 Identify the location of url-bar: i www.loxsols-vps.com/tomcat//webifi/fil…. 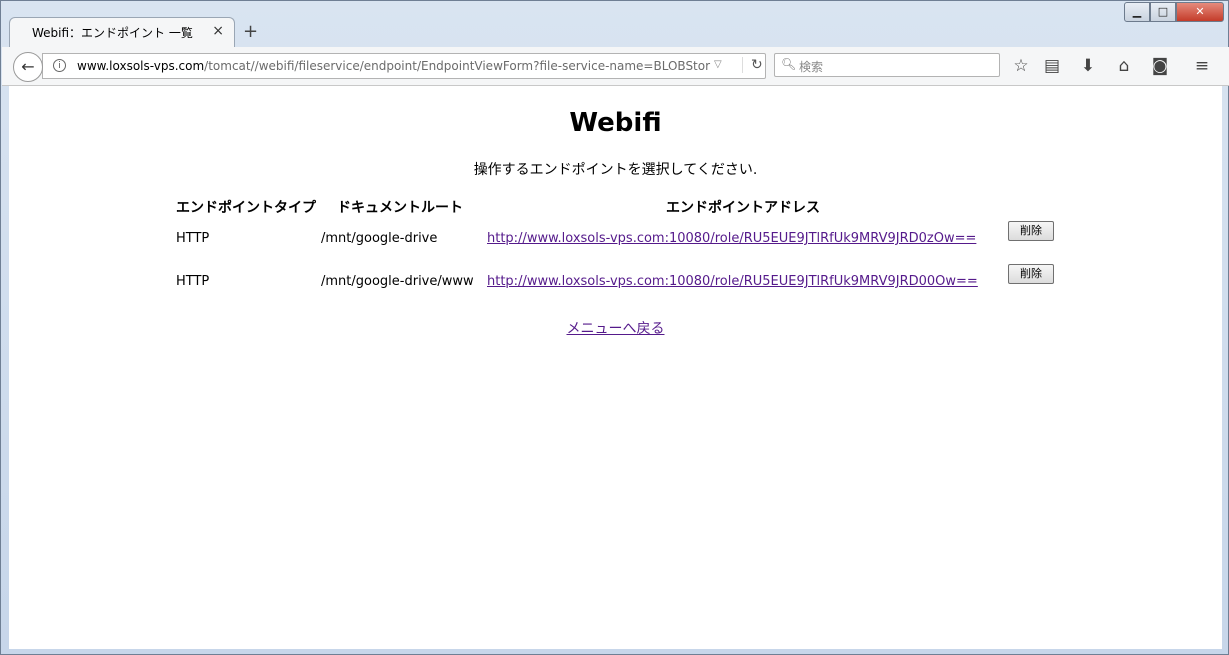
(404, 66).